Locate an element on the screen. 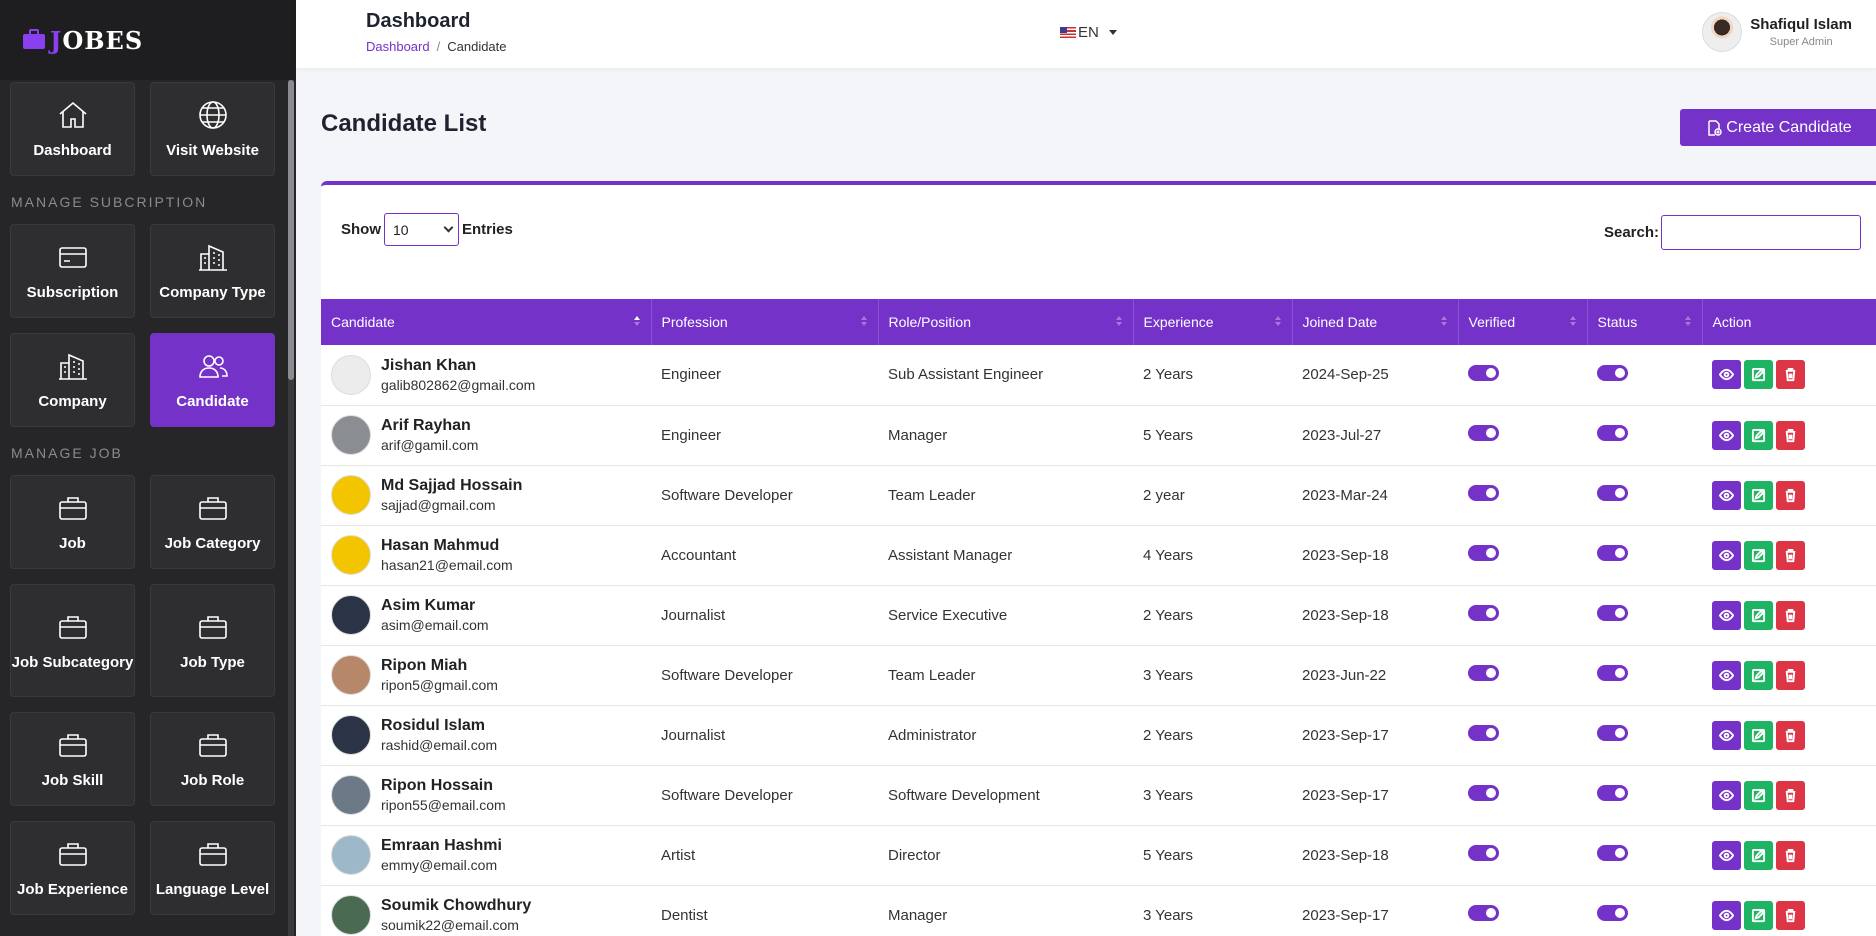 The height and width of the screenshot is (936, 1876). breadcrumb-link-dashboard: Dashboard is located at coordinates (398, 46).